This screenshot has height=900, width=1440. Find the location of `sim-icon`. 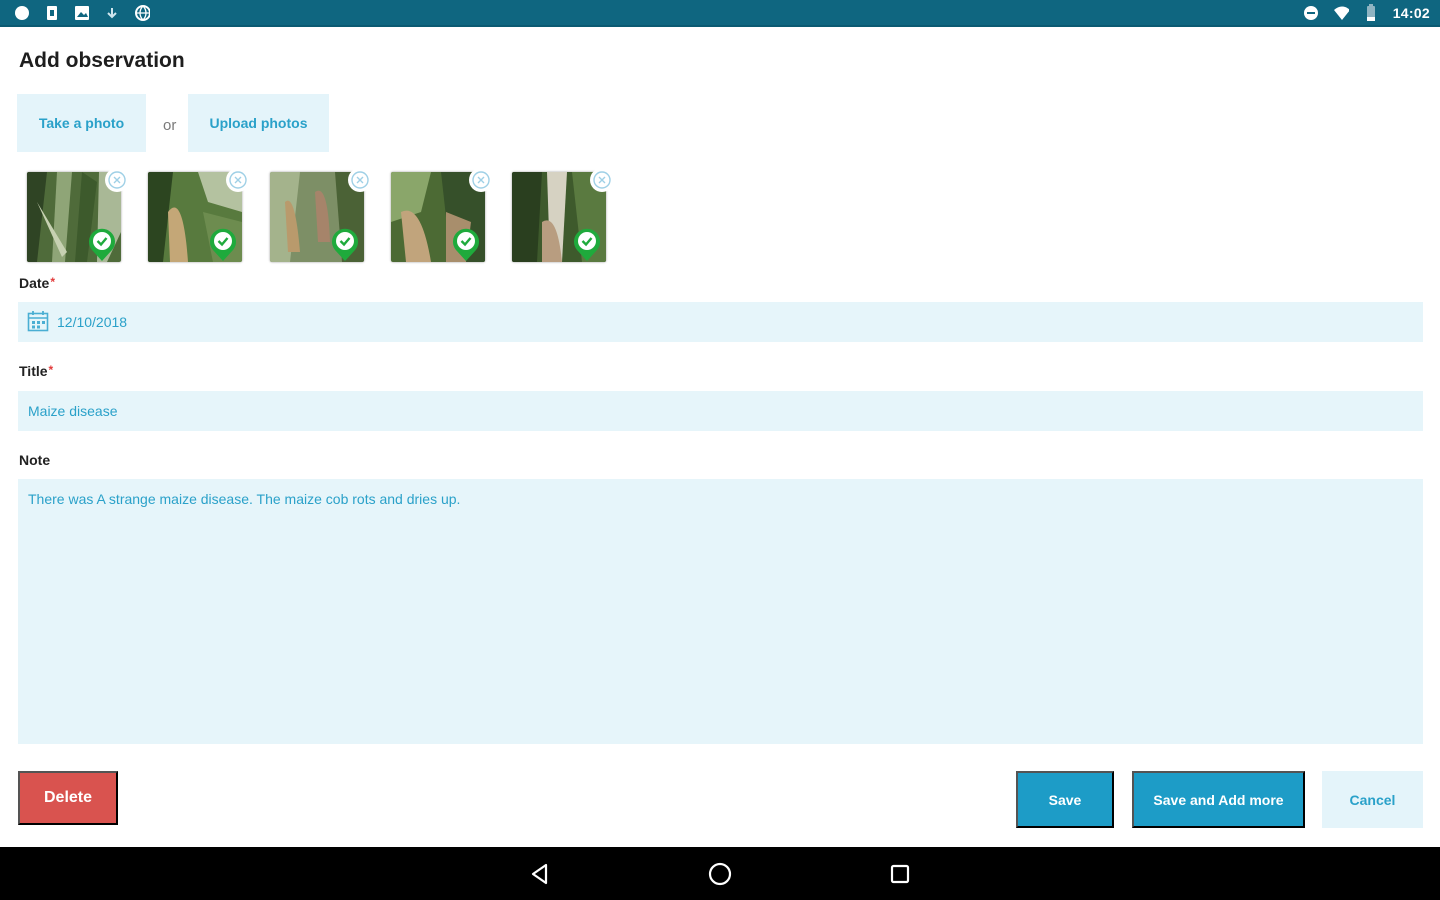

sim-icon is located at coordinates (52, 13).